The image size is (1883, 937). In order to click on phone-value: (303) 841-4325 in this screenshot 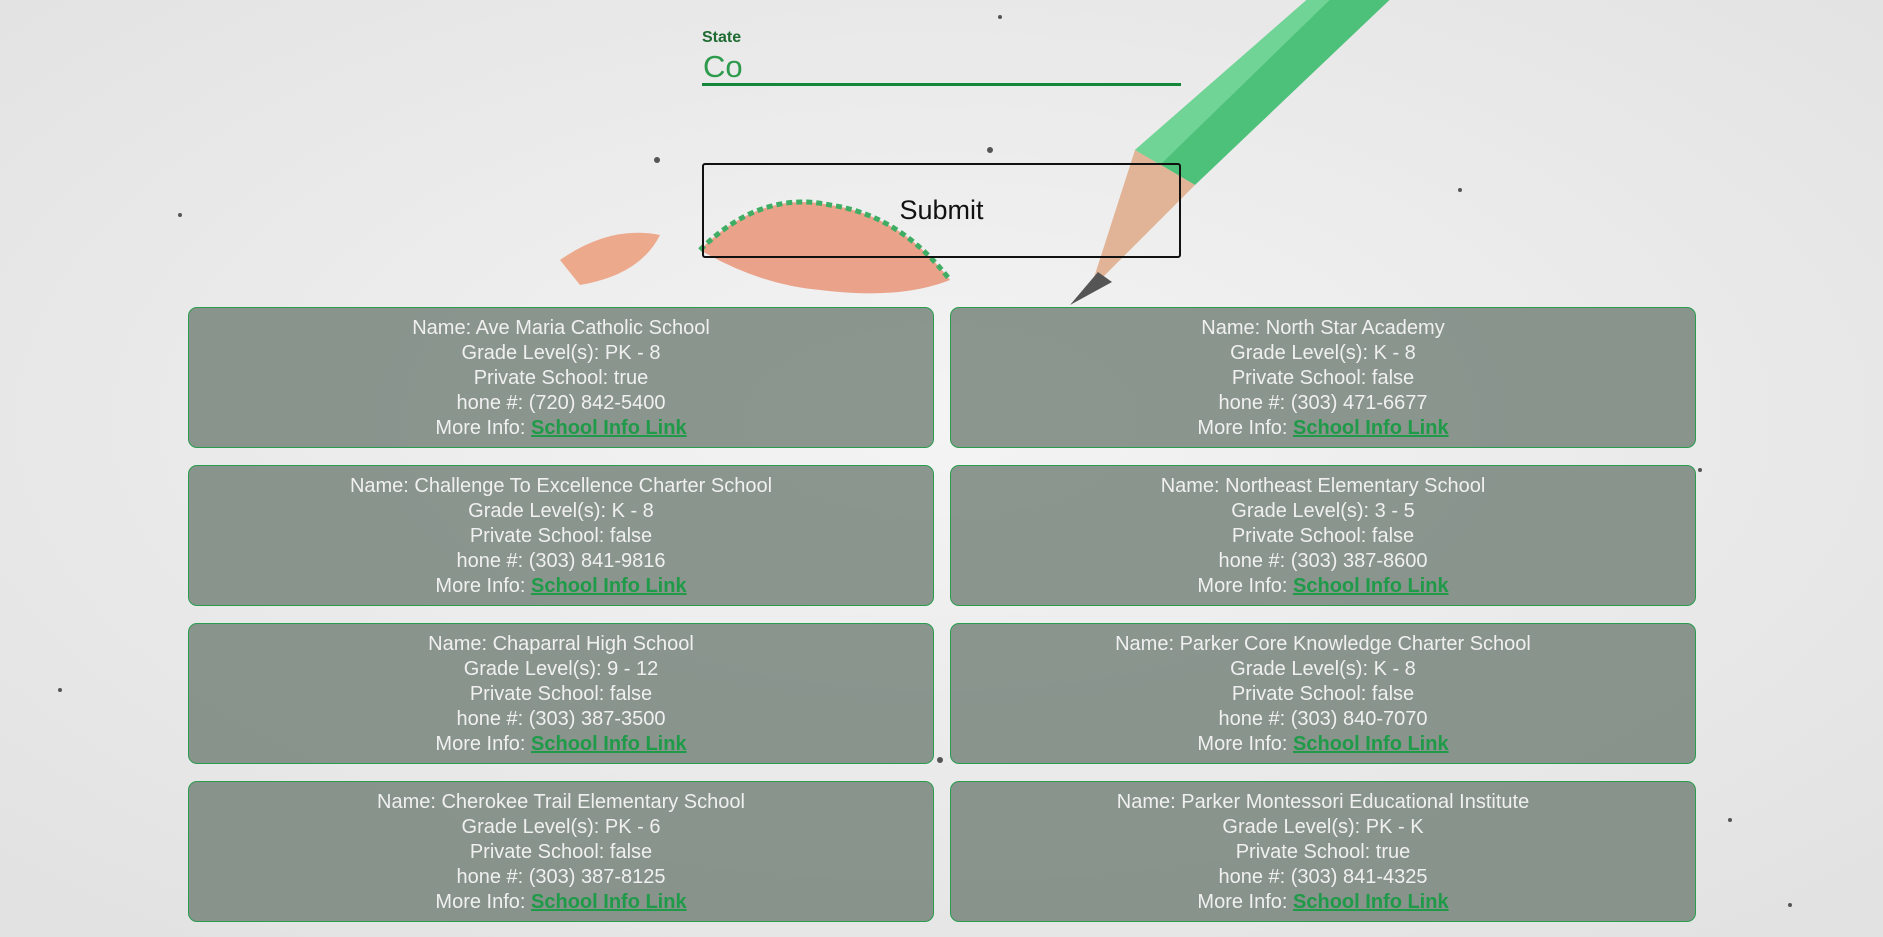, I will do `click(1359, 877)`.